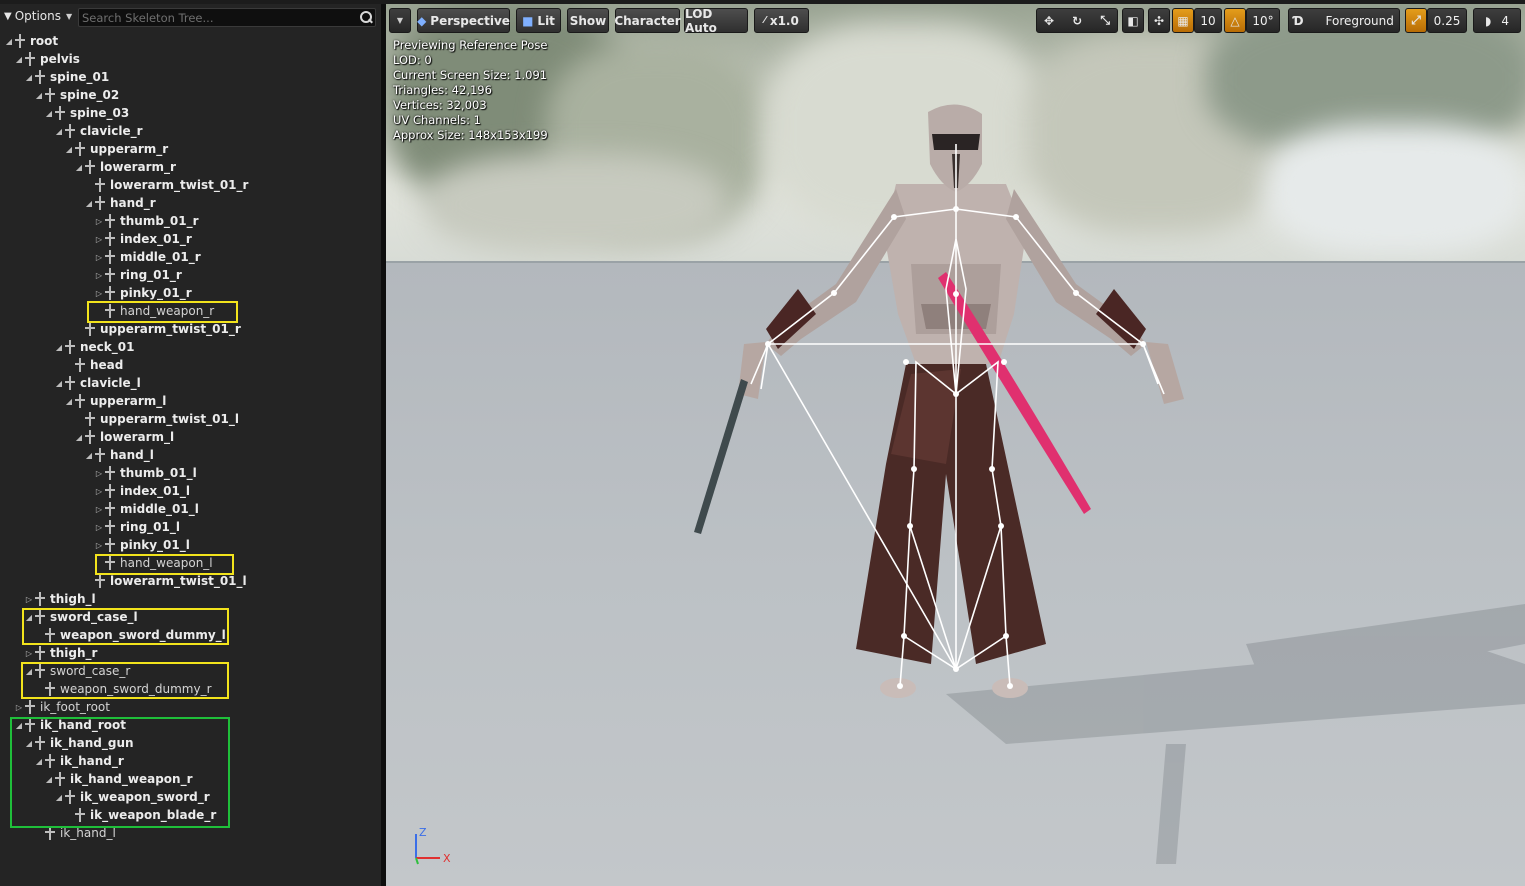  What do you see at coordinates (190, 581) in the screenshot?
I see `tree-row: lowerarm_twist_01_l` at bounding box center [190, 581].